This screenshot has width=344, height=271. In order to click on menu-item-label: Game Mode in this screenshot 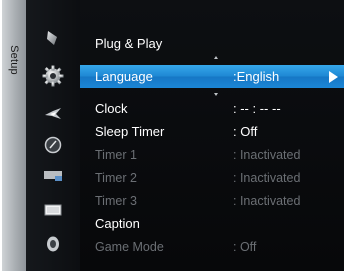, I will do `click(129, 247)`.